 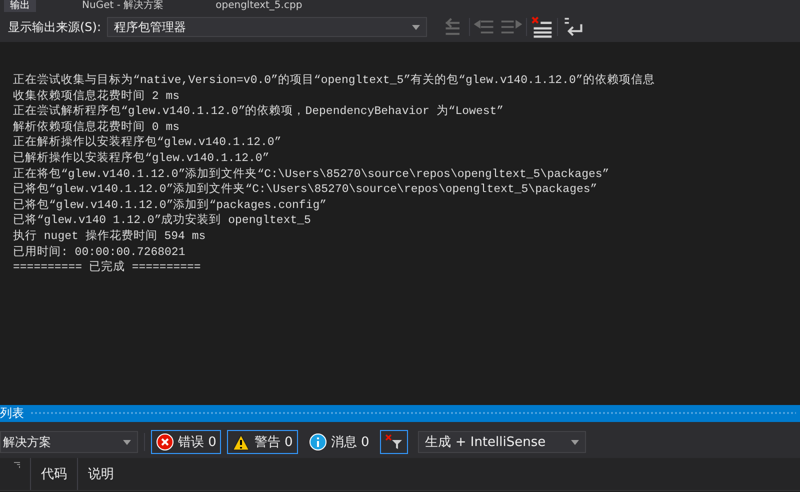 I want to click on output-line: 正在将包“glew.v140.1.12.0”添加到文件夹“C:\Users\85270\source\repos\opengltext_5\packages”, so click(x=311, y=174).